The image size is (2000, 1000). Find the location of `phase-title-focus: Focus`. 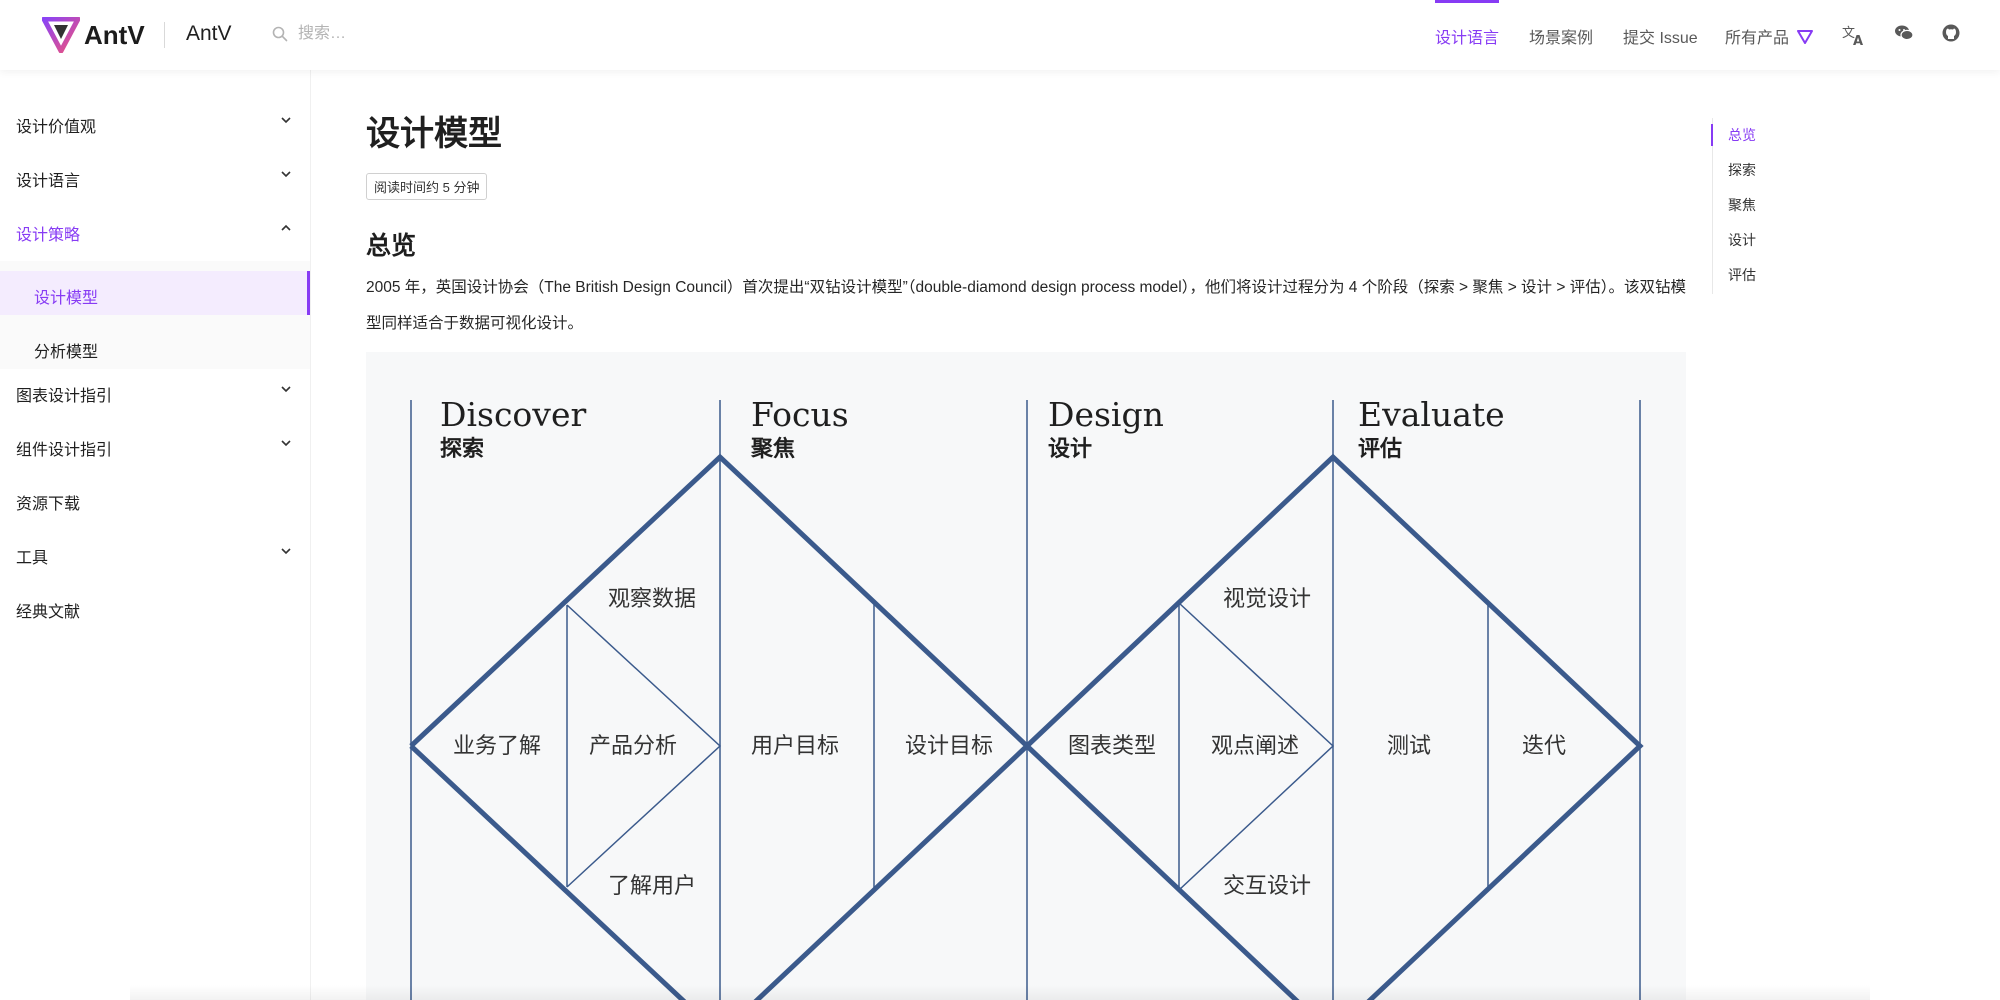

phase-title-focus: Focus is located at coordinates (800, 414).